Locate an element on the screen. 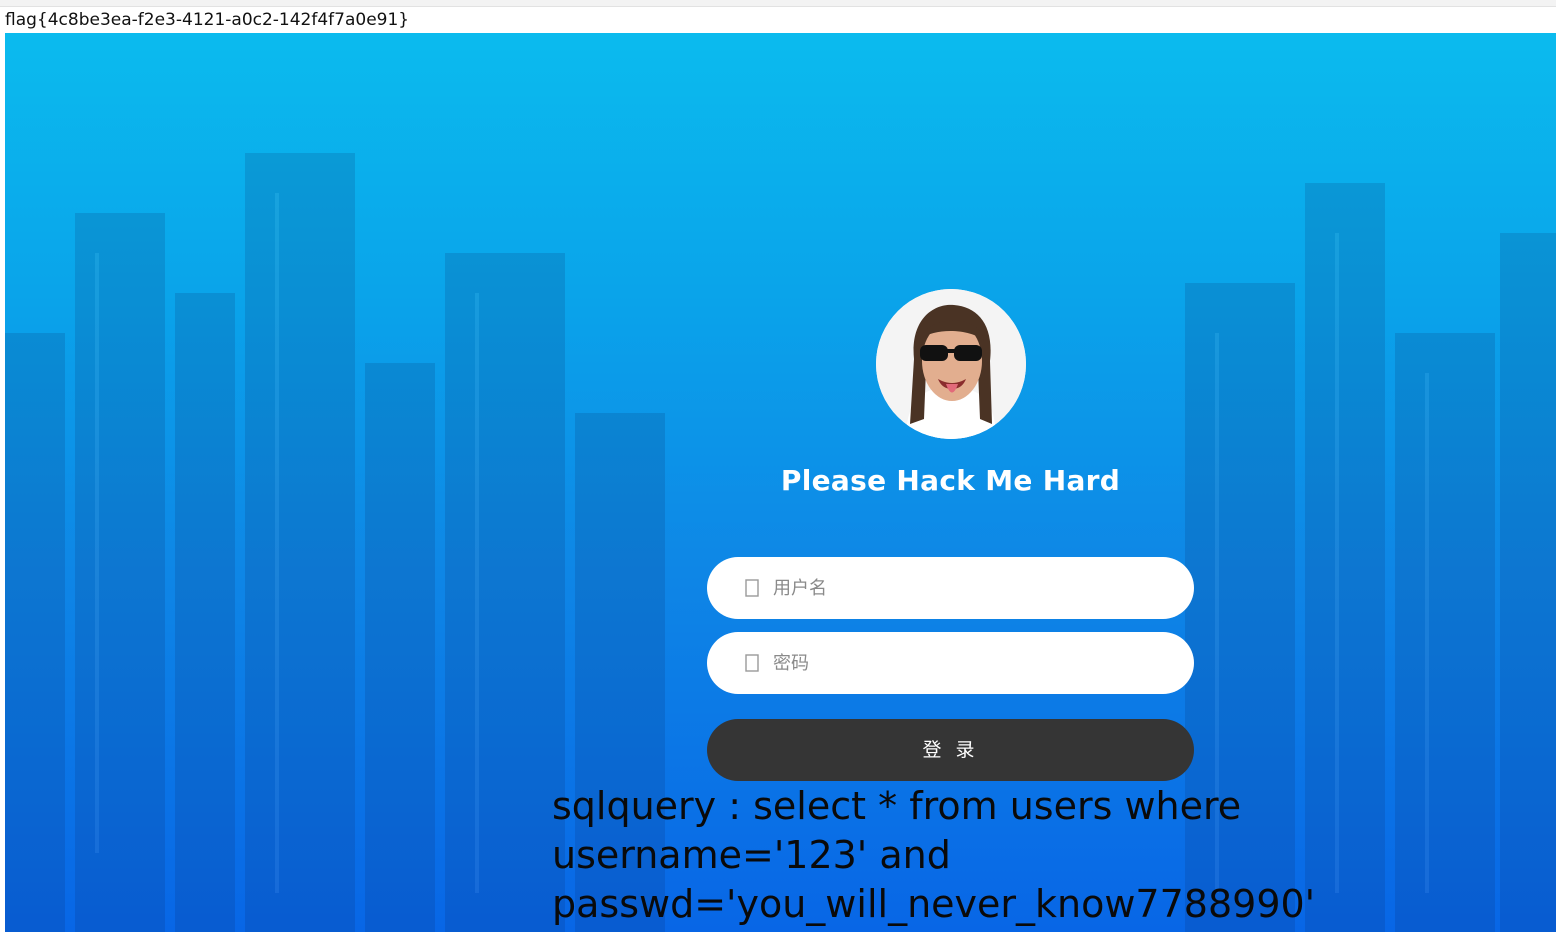  page-title: Please Hack Me Hard is located at coordinates (950, 480).